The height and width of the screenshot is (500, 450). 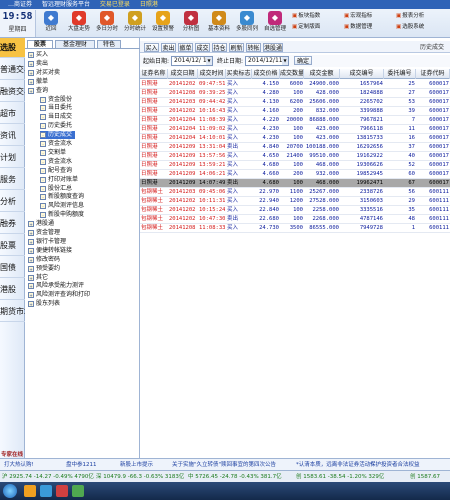 I want to click on tree-item: + 修改密码, so click(x=45, y=260).